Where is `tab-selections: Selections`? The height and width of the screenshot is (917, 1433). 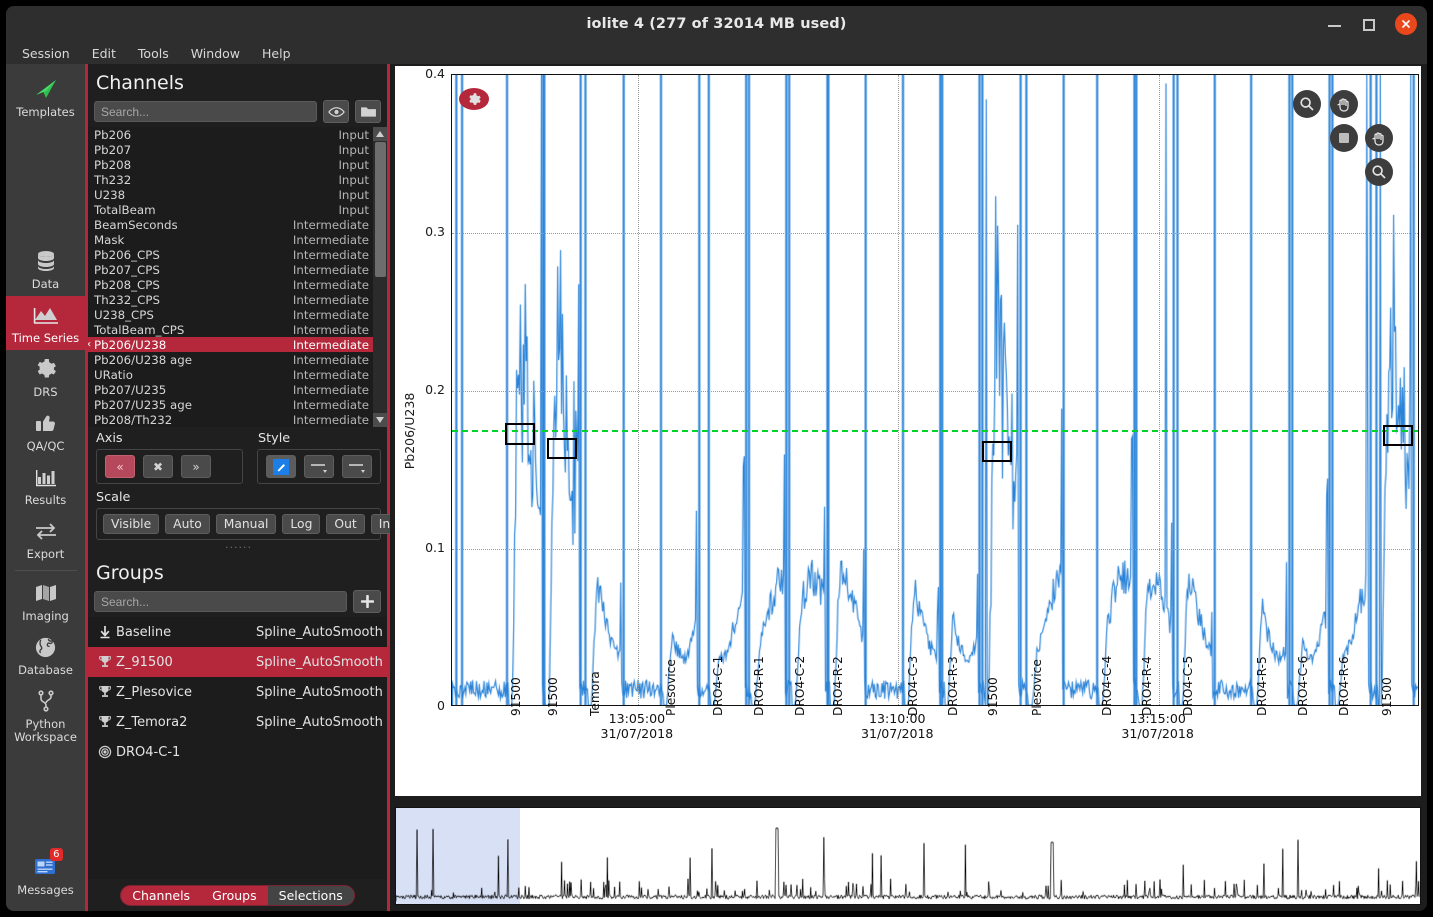 tab-selections: Selections is located at coordinates (310, 895).